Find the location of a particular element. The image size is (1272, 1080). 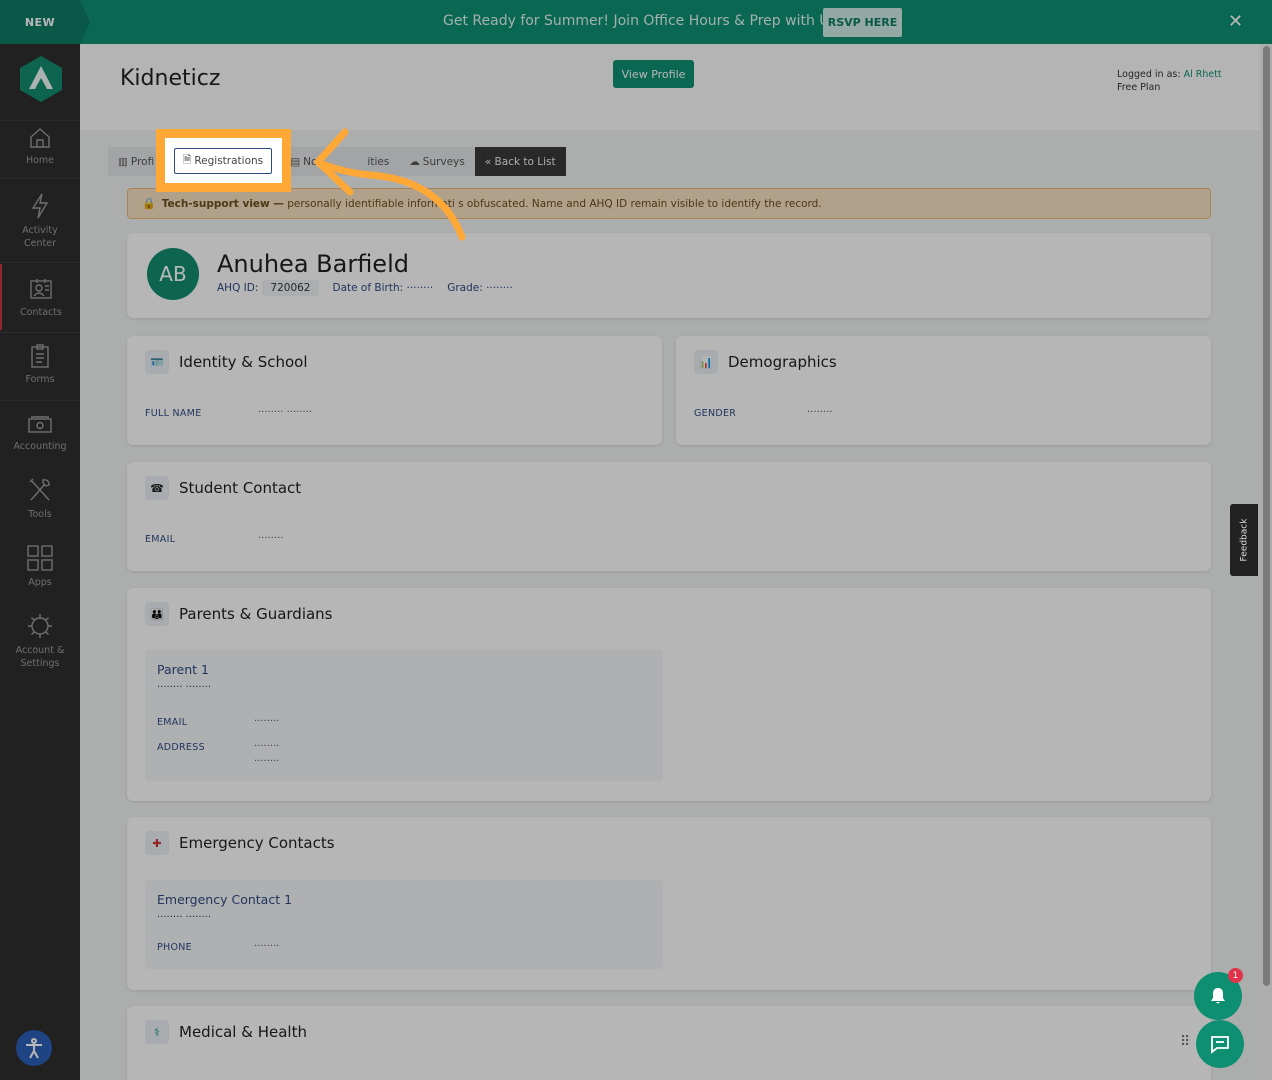

emergency-contact-1-title: Emergency Contact 1 is located at coordinates (225, 899).